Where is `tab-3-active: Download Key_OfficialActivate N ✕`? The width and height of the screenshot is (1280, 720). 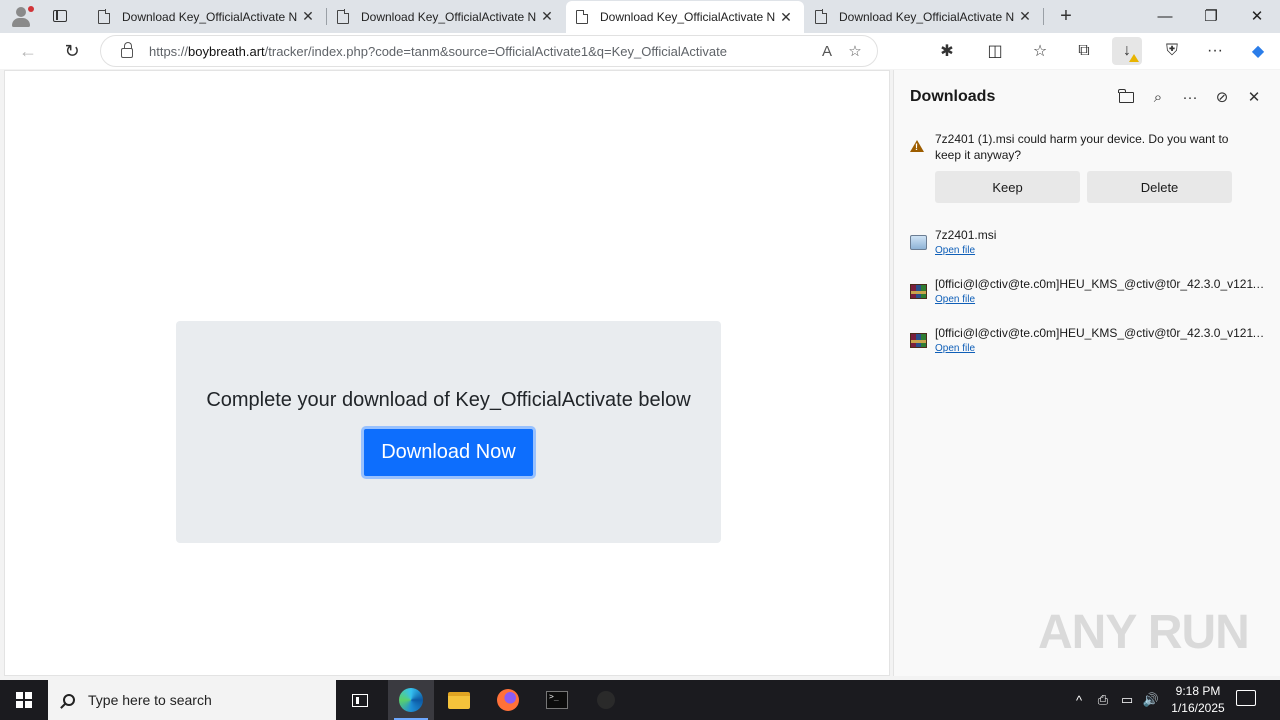
tab-3-active: Download Key_OfficialActivate N ✕ is located at coordinates (685, 17).